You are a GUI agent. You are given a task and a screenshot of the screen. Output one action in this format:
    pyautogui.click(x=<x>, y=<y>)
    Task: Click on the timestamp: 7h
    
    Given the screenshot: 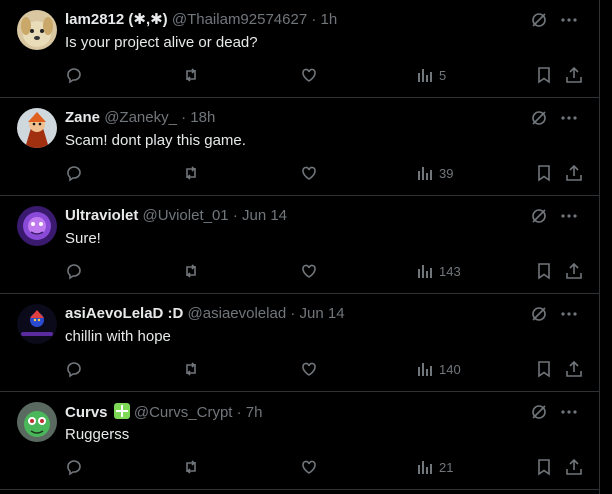 What is the action you would take?
    pyautogui.click(x=254, y=412)
    